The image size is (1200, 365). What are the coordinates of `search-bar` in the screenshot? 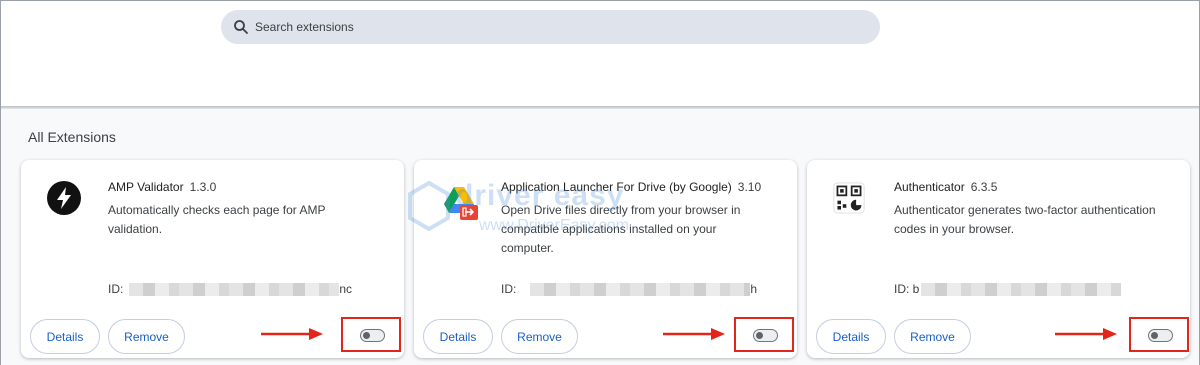 It's located at (550, 27).